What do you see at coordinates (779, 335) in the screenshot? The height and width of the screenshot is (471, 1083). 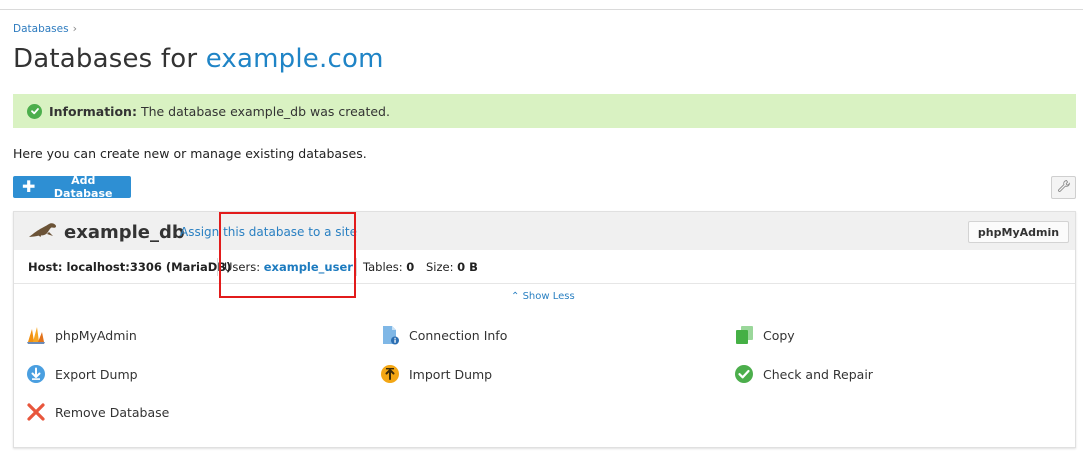 I see `action-label: Copy` at bounding box center [779, 335].